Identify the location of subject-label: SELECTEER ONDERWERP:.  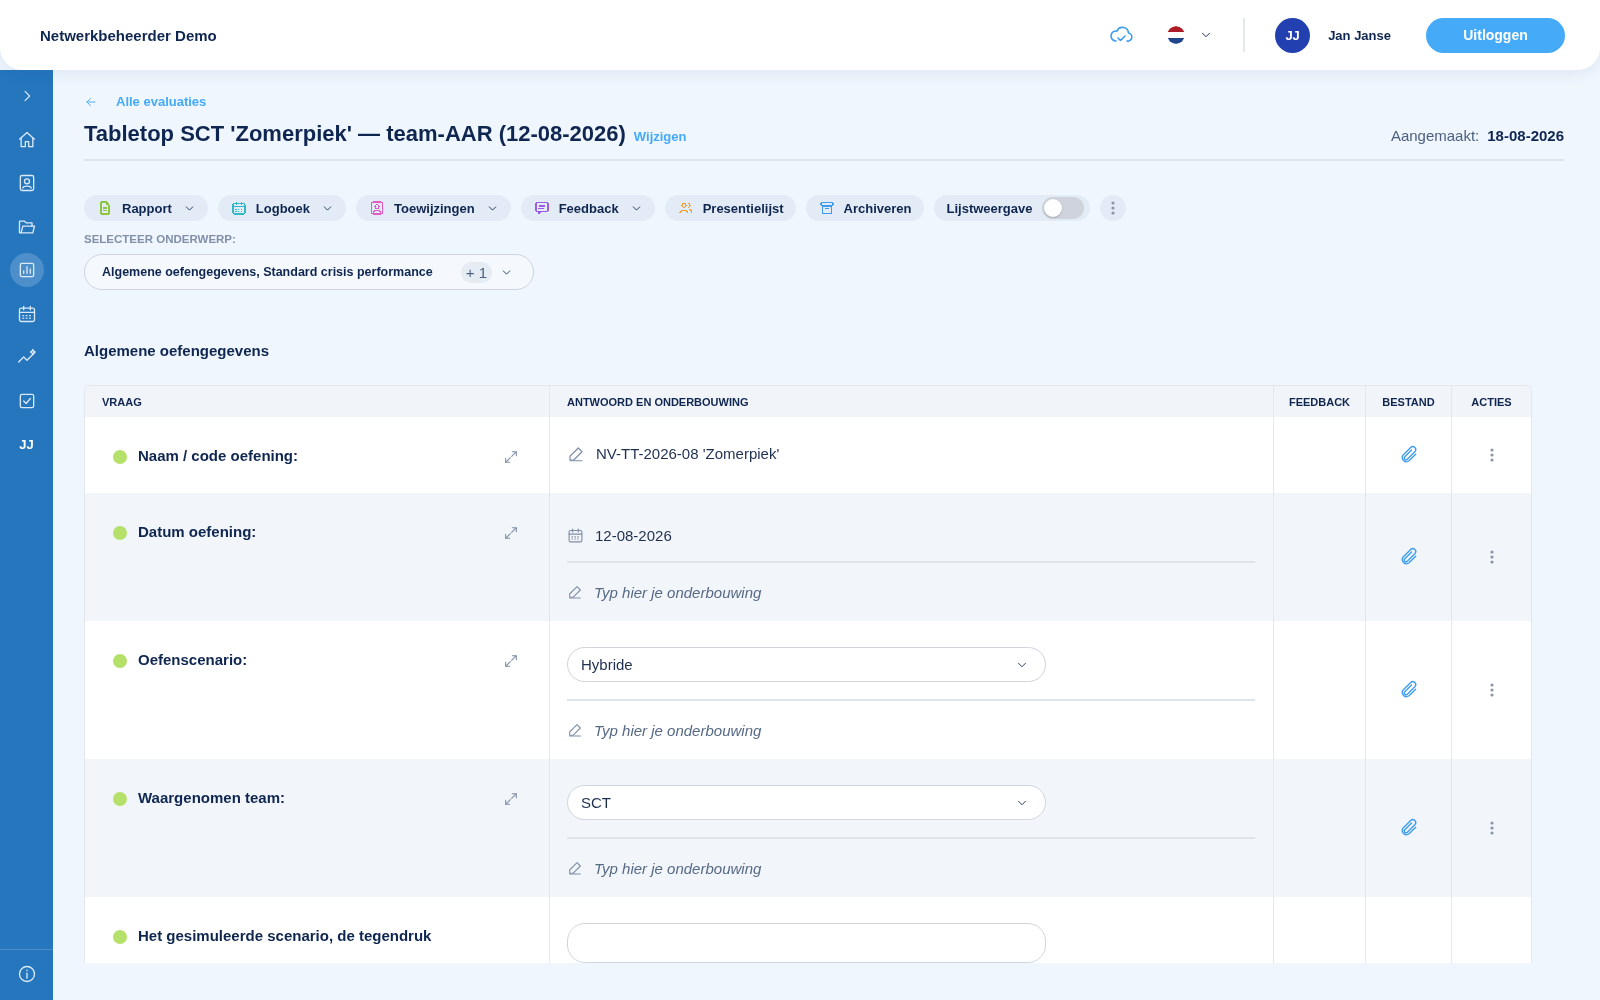
(160, 239).